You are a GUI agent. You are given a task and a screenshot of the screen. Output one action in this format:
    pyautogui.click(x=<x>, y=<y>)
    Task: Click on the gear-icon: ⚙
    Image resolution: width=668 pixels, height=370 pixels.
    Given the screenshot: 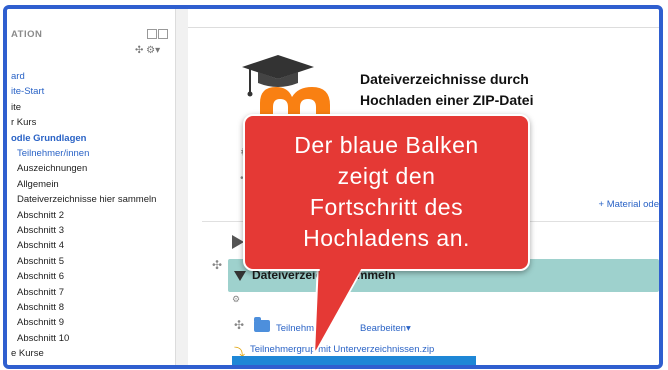 What is the action you would take?
    pyautogui.click(x=236, y=299)
    